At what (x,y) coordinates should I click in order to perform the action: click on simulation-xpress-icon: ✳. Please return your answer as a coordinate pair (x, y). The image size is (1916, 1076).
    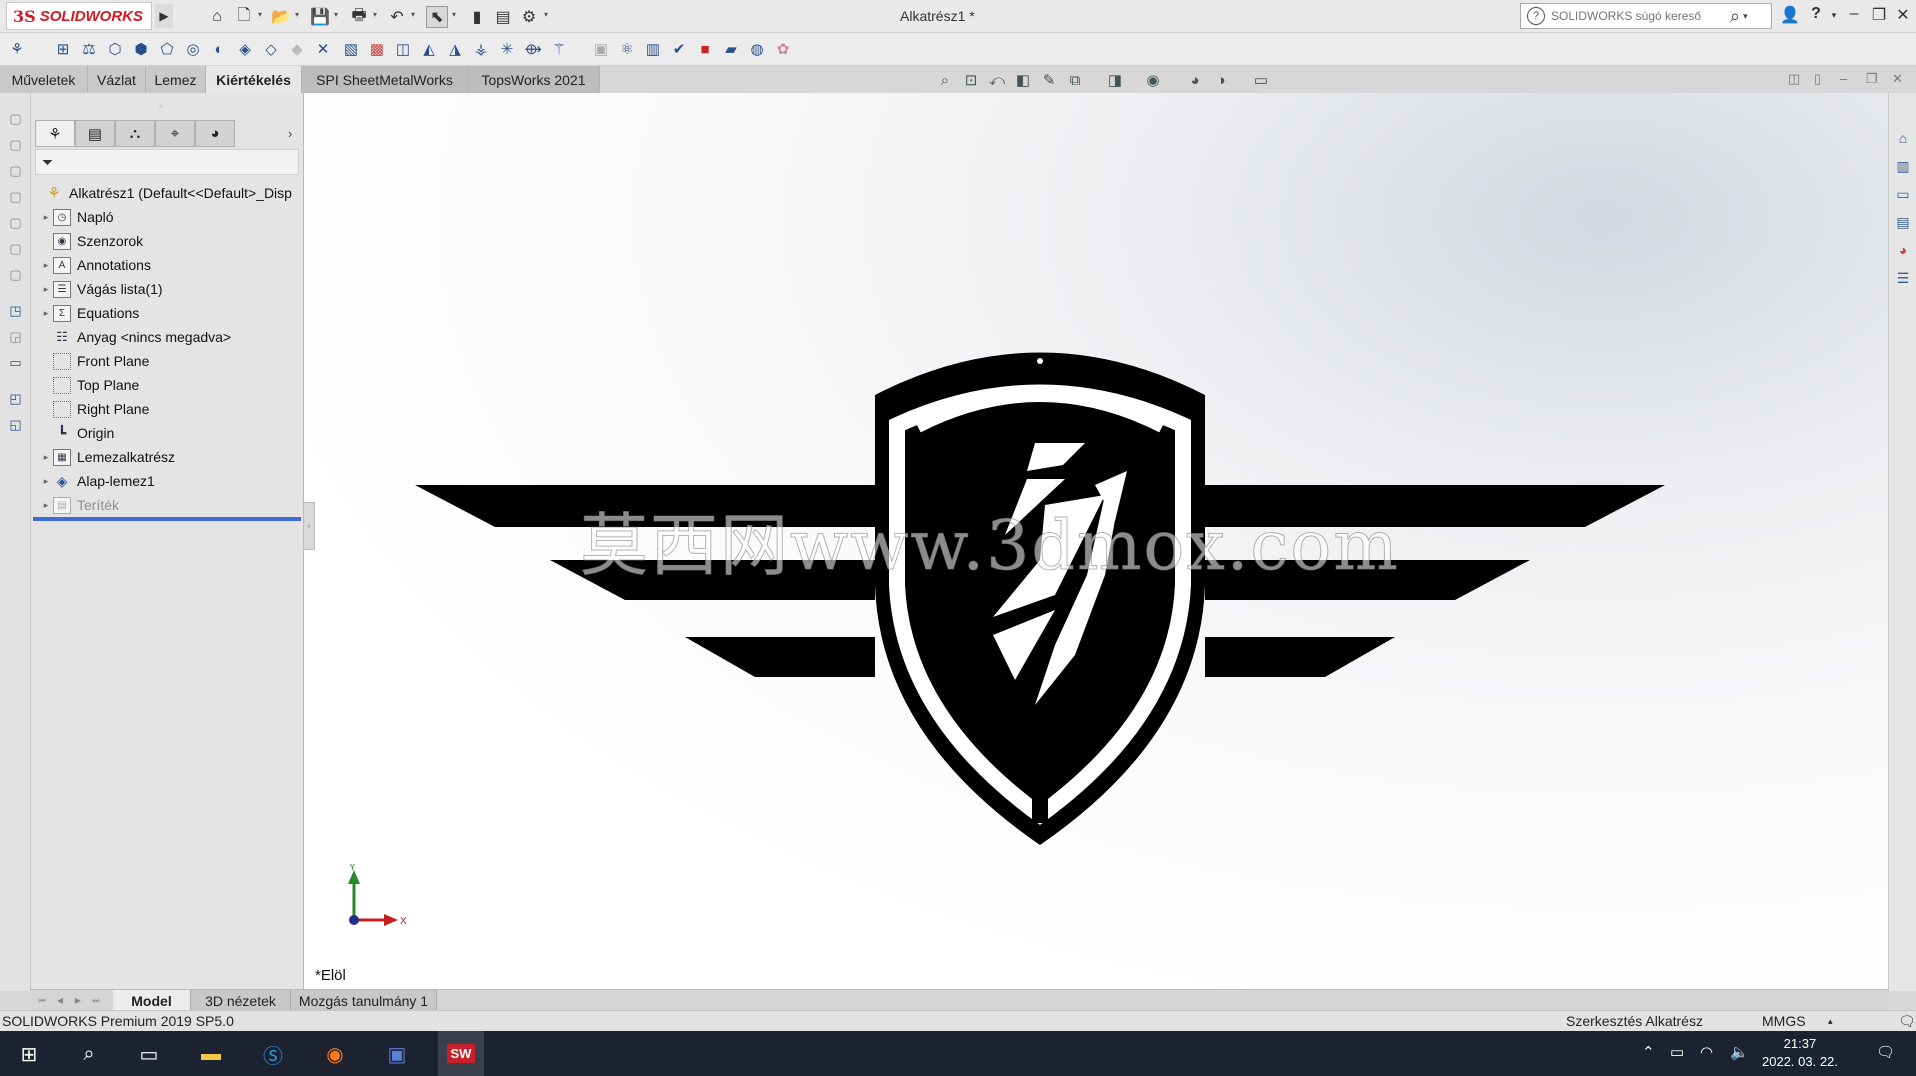
    Looking at the image, I should click on (507, 49).